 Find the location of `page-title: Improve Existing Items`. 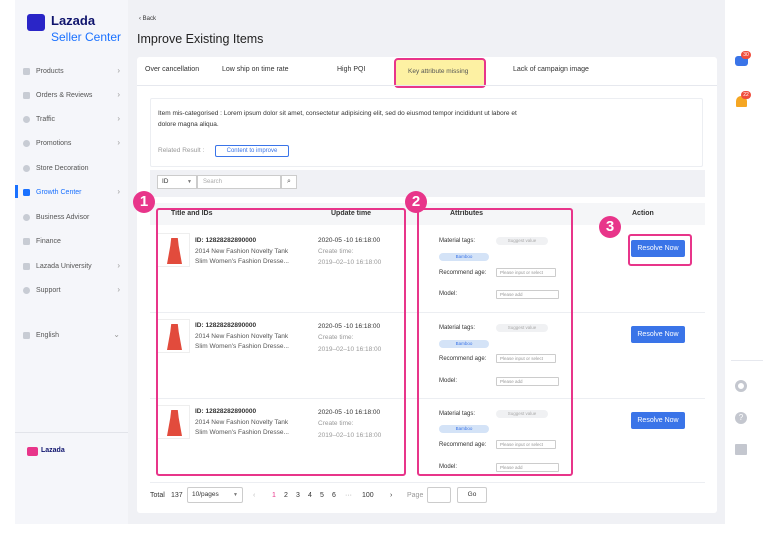

page-title: Improve Existing Items is located at coordinates (200, 39).